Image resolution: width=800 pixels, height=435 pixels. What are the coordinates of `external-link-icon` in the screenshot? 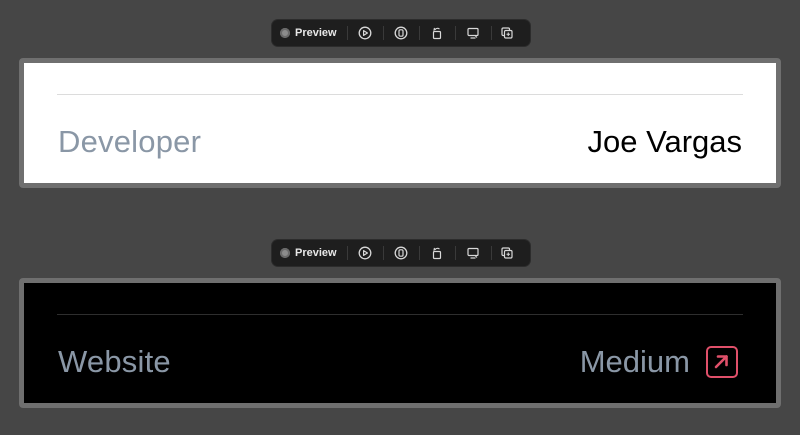 It's located at (722, 362).